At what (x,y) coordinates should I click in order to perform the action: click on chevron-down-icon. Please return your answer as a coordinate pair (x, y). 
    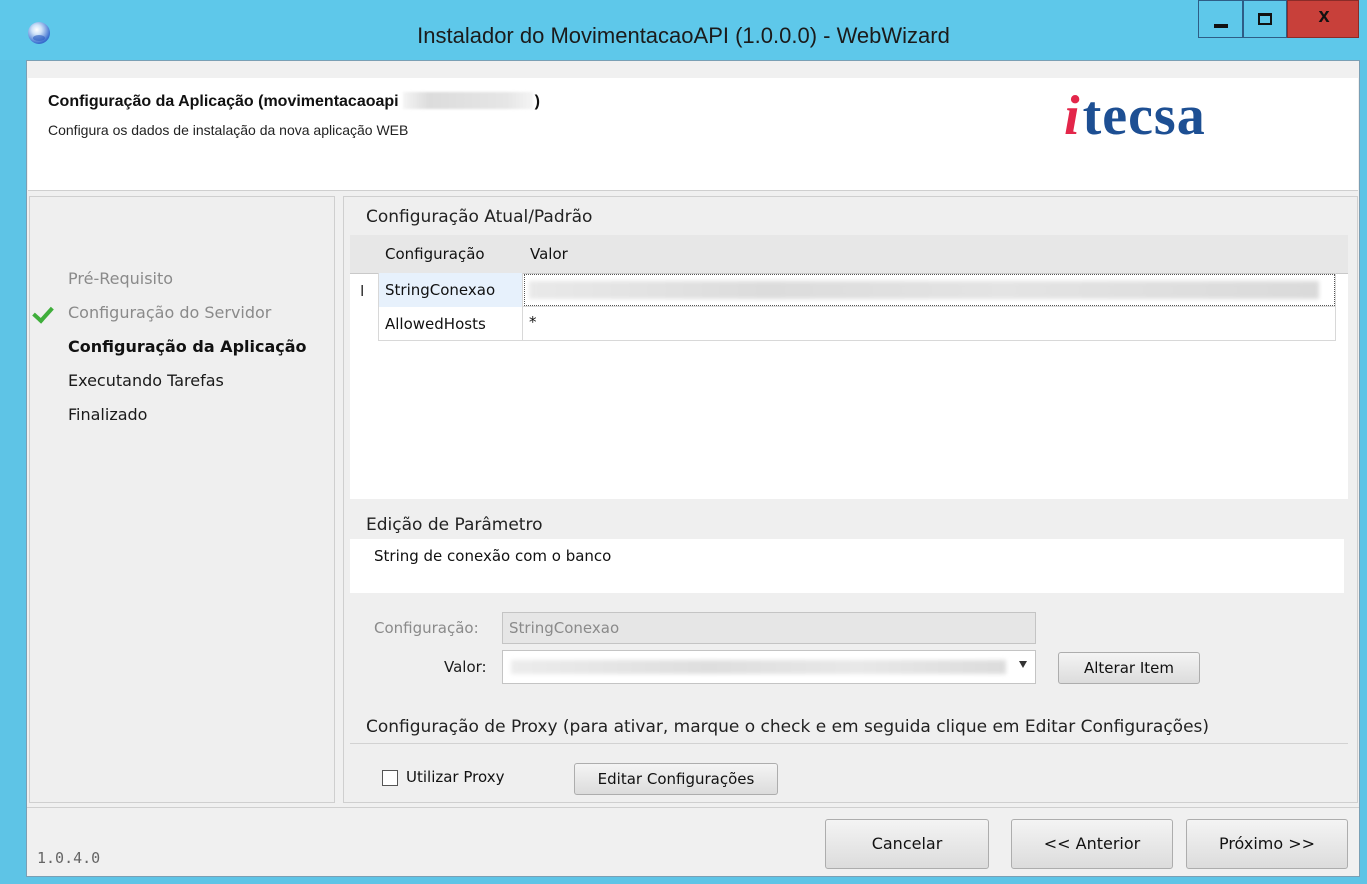
    Looking at the image, I should click on (1023, 664).